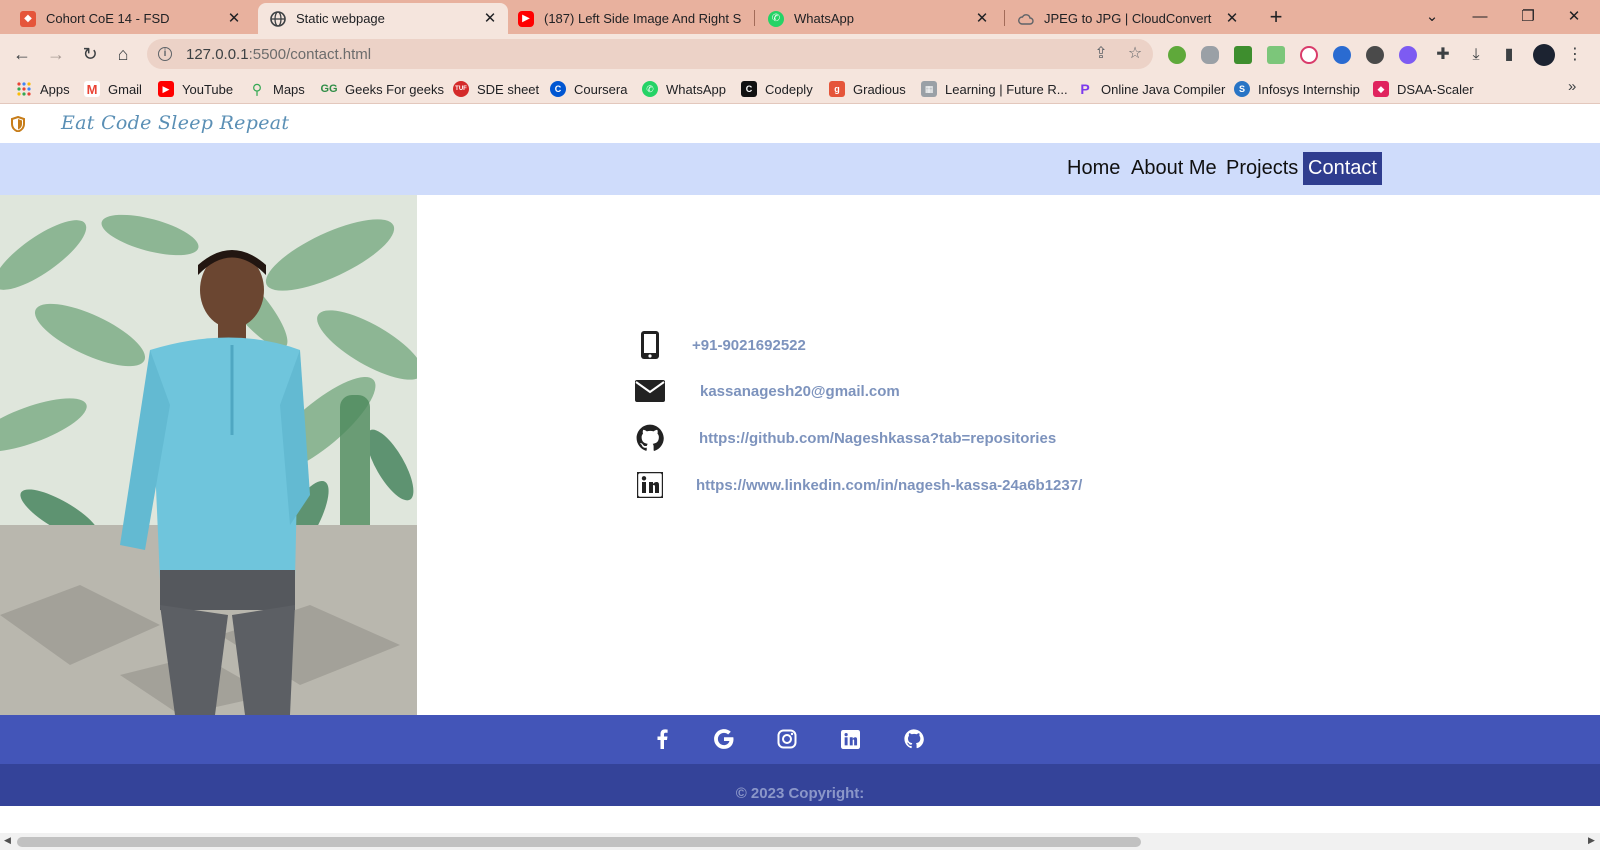 This screenshot has height=850, width=1600. I want to click on site-info-icon: i, so click(165, 54).